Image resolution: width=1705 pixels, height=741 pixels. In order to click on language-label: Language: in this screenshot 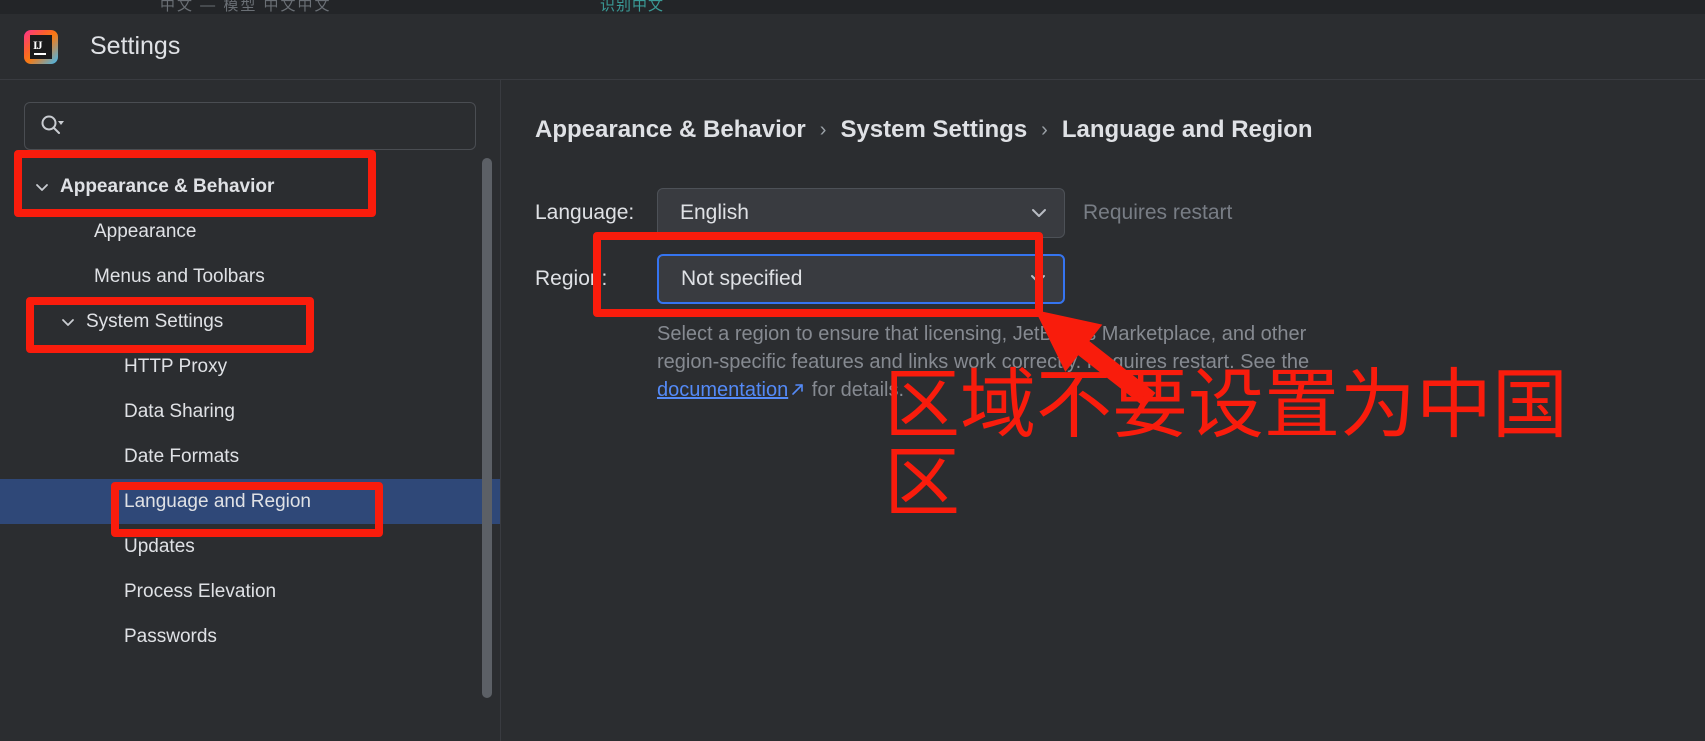, I will do `click(585, 212)`.